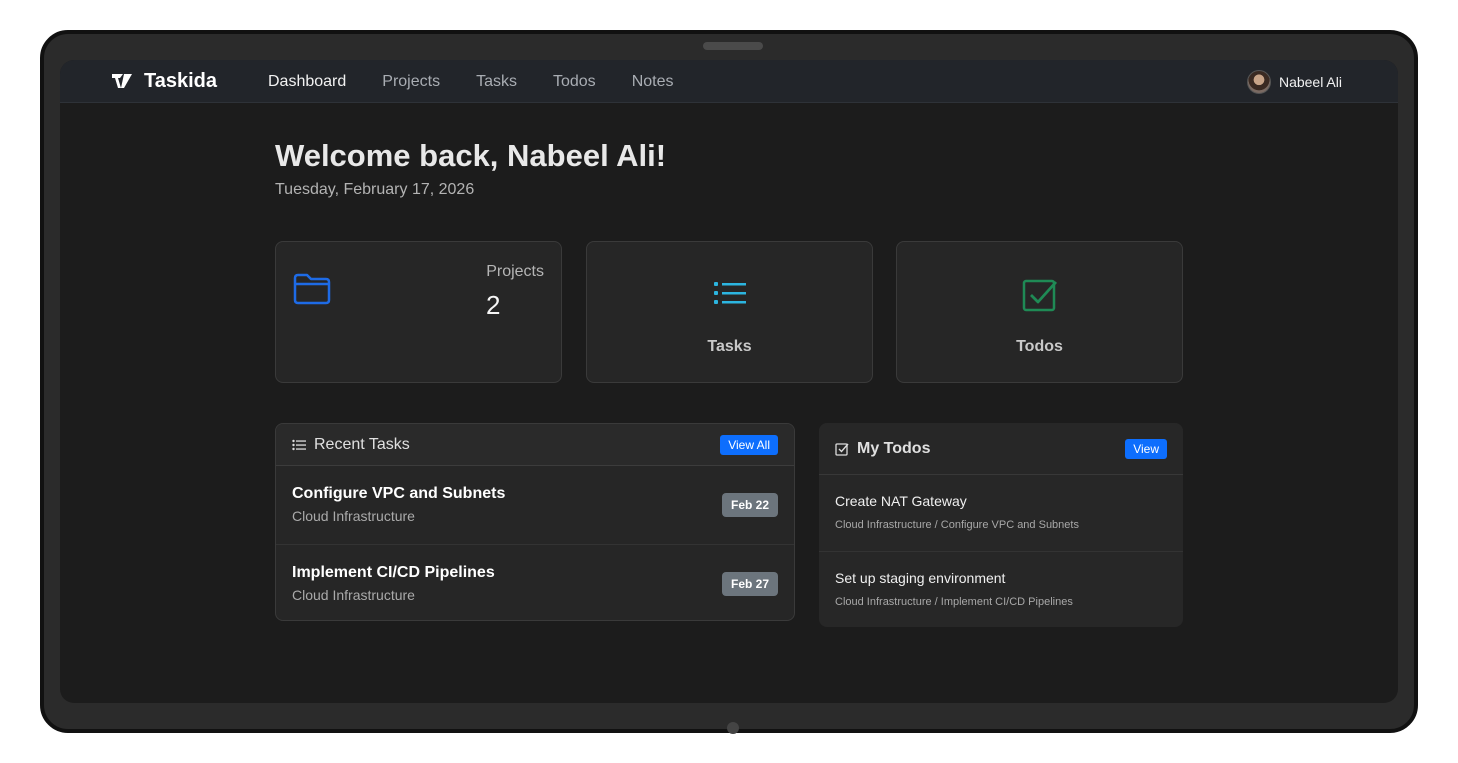  What do you see at coordinates (471, 155) in the screenshot?
I see `page-title: Welcome back, Nabeel Ali!` at bounding box center [471, 155].